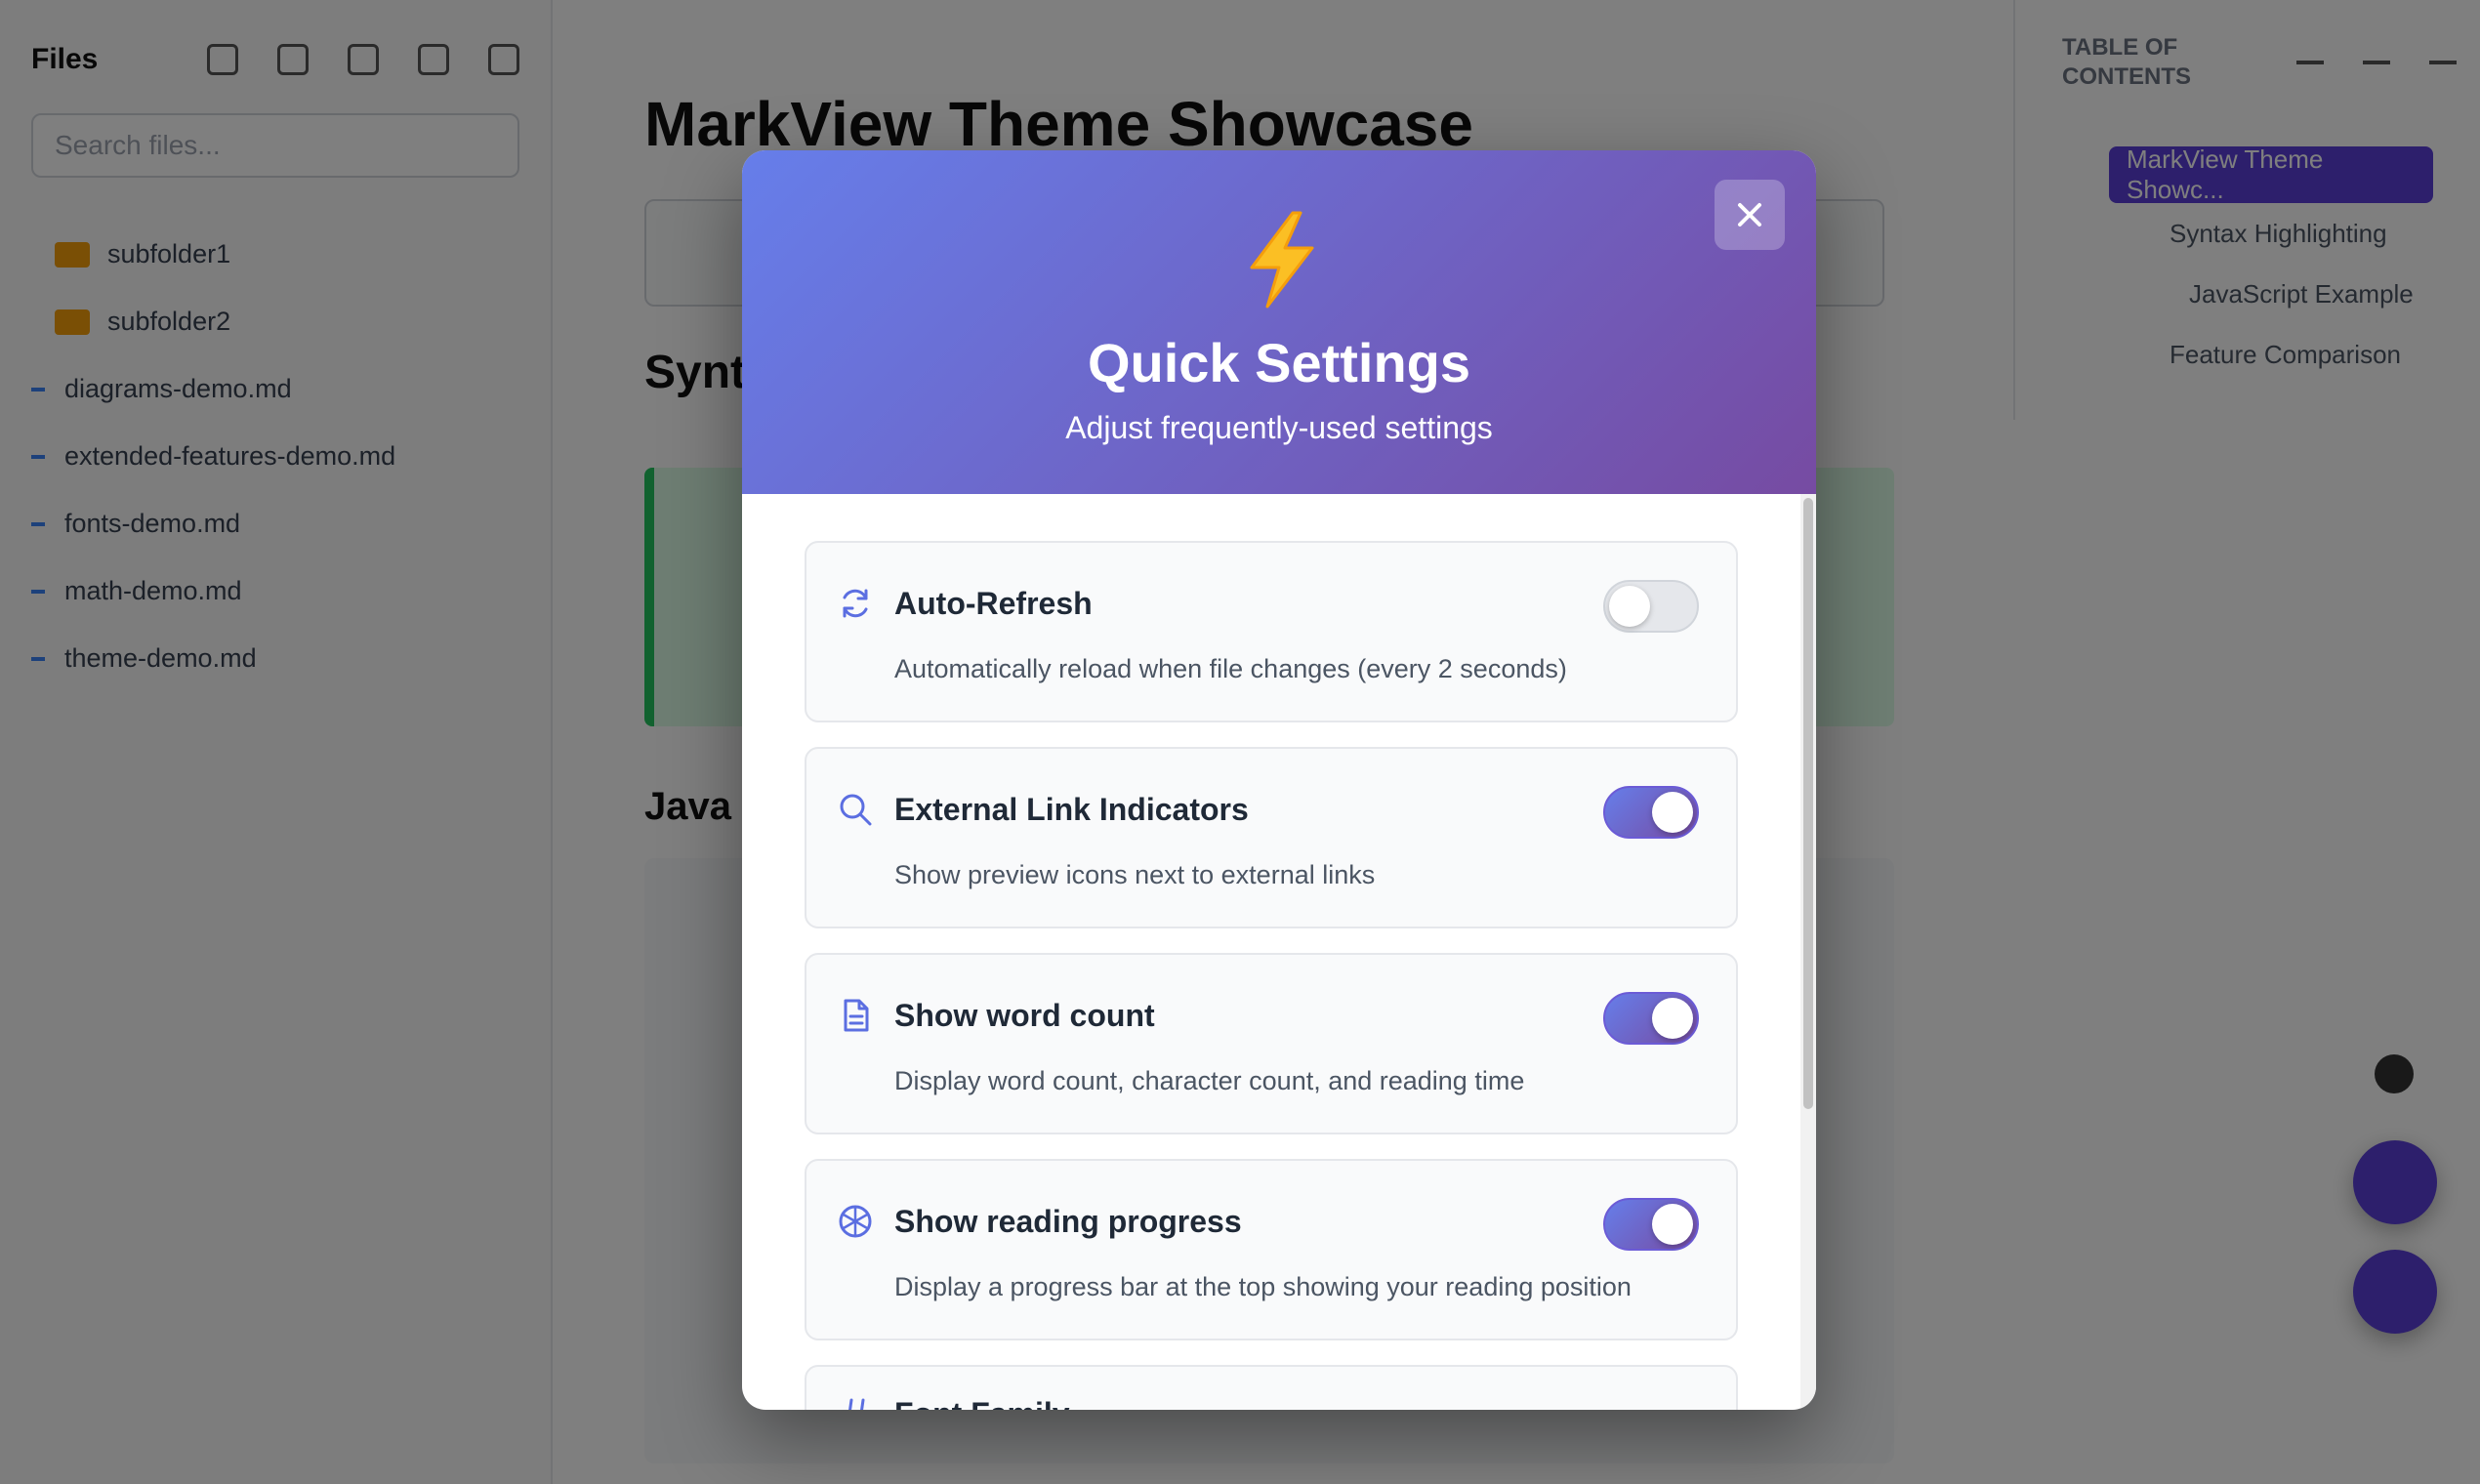  What do you see at coordinates (1068, 1222) in the screenshot?
I see `setting-title: Show reading progress` at bounding box center [1068, 1222].